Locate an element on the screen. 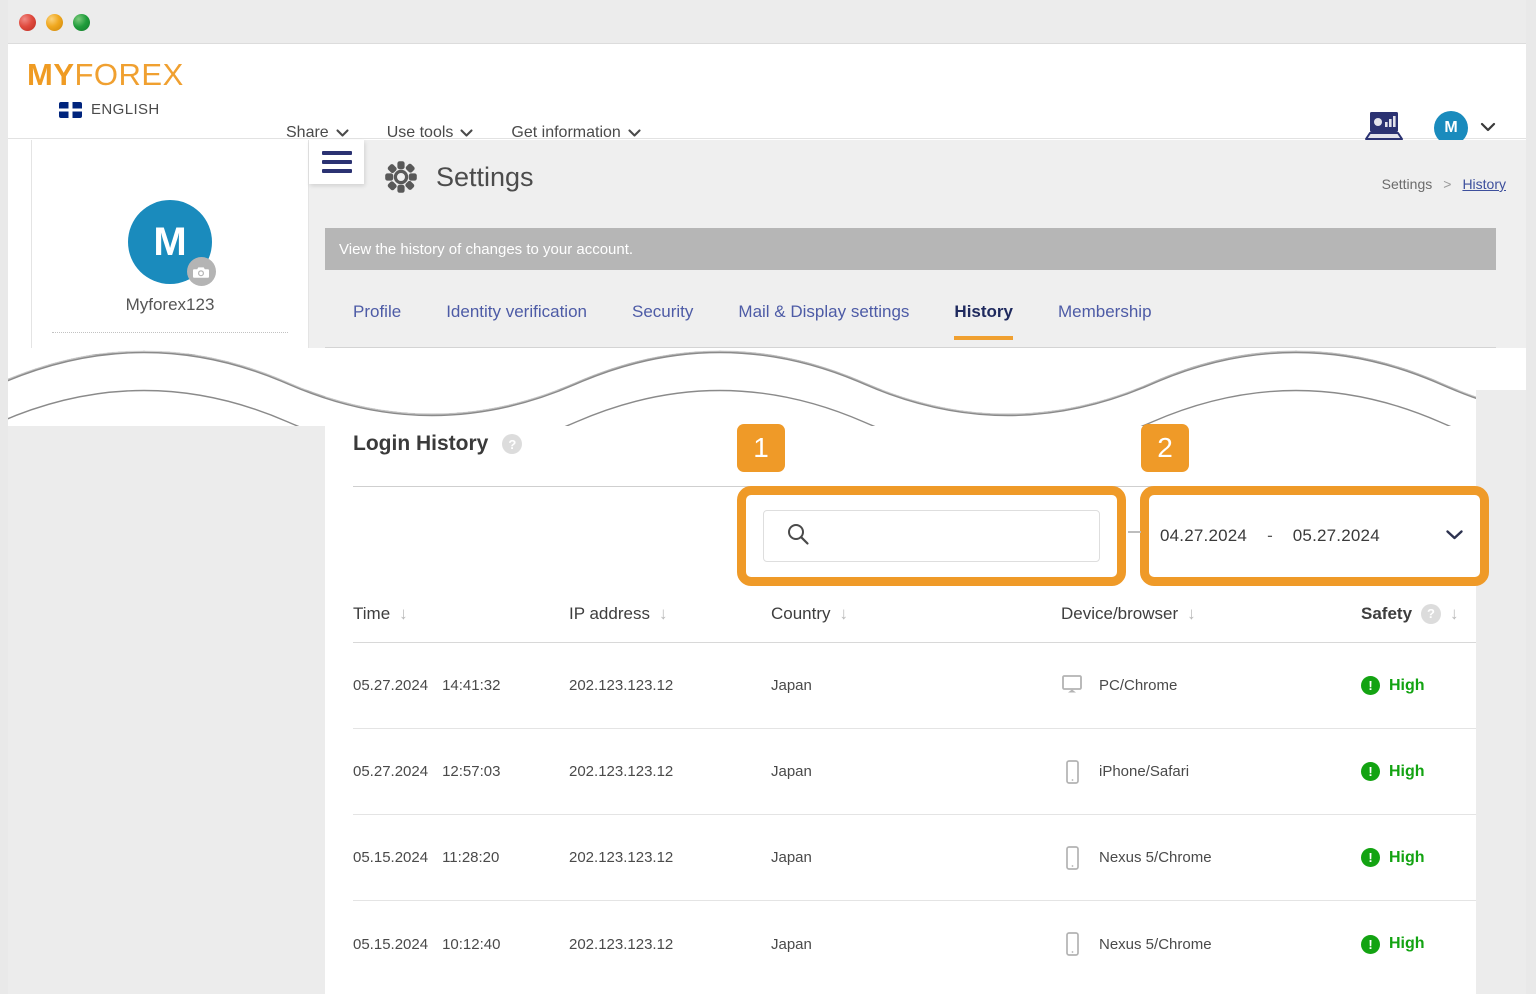  language-selector: ENGLISH is located at coordinates (121, 109).